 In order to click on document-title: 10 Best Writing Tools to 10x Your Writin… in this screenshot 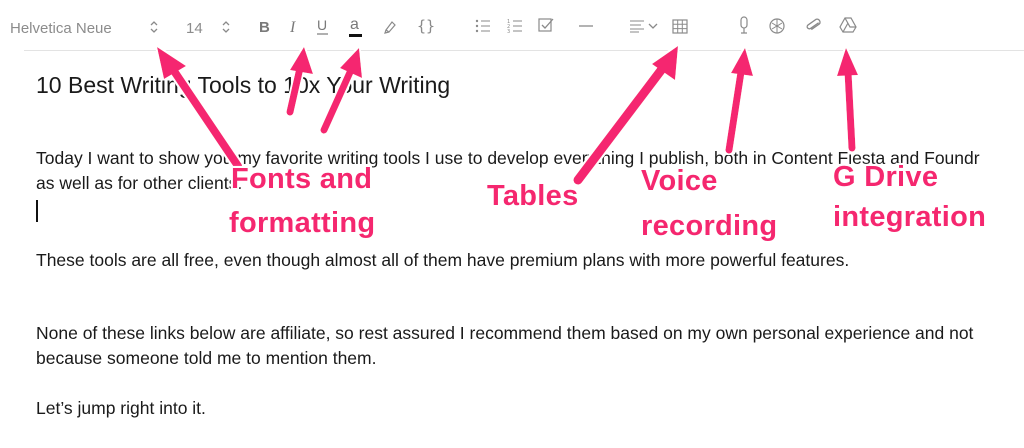, I will do `click(243, 85)`.